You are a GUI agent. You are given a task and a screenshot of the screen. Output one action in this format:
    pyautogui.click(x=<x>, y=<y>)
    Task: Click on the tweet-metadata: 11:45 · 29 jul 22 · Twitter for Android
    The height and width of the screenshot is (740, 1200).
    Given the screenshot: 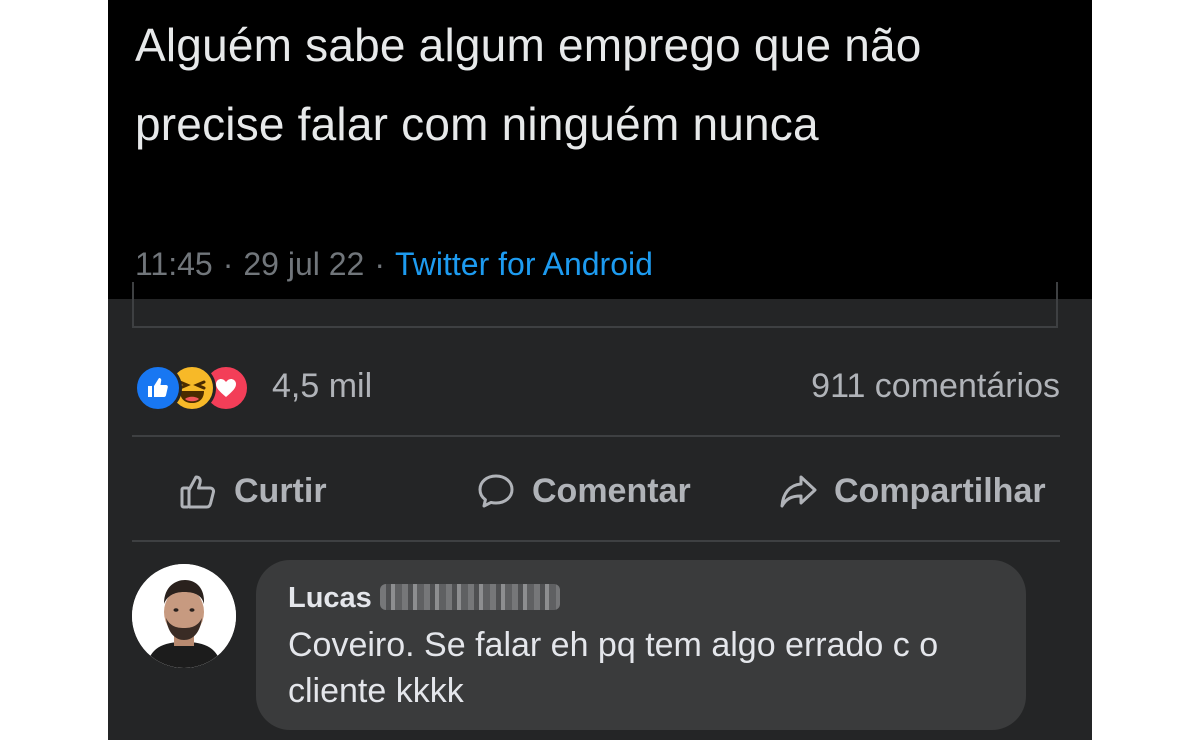 What is the action you would take?
    pyautogui.click(x=394, y=264)
    